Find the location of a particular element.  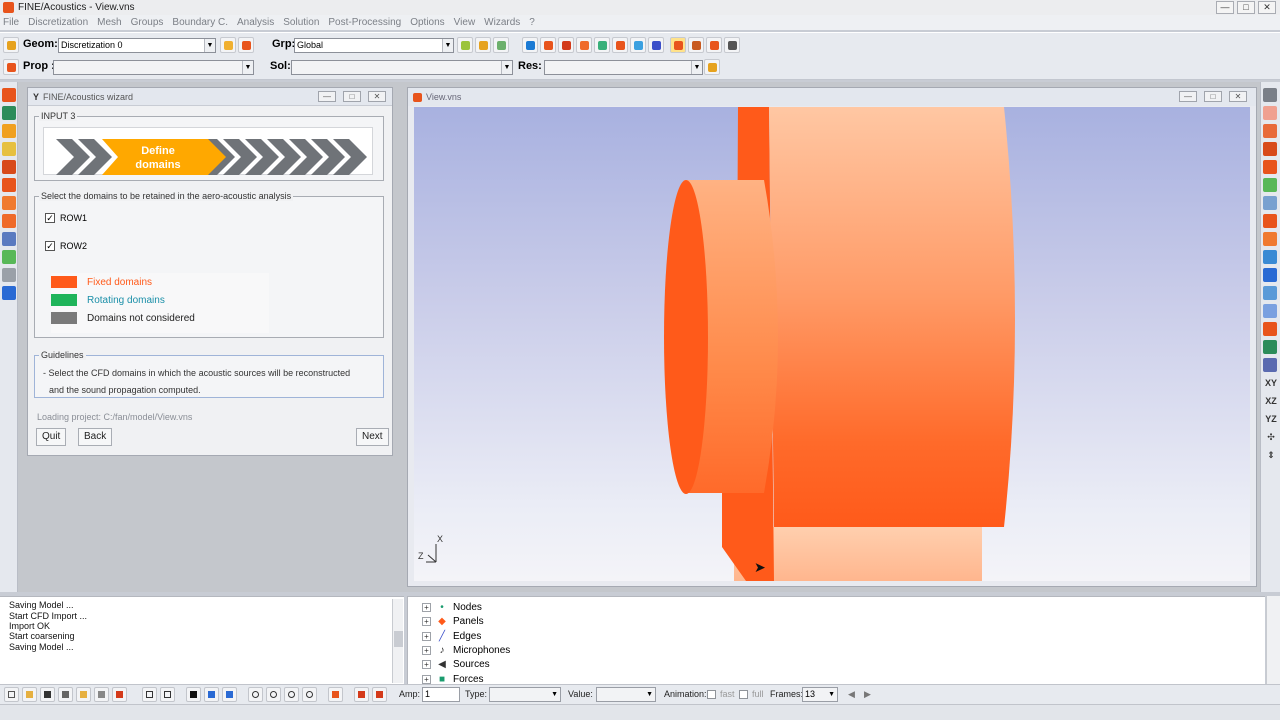

surface-select-icon is located at coordinates (9, 131).